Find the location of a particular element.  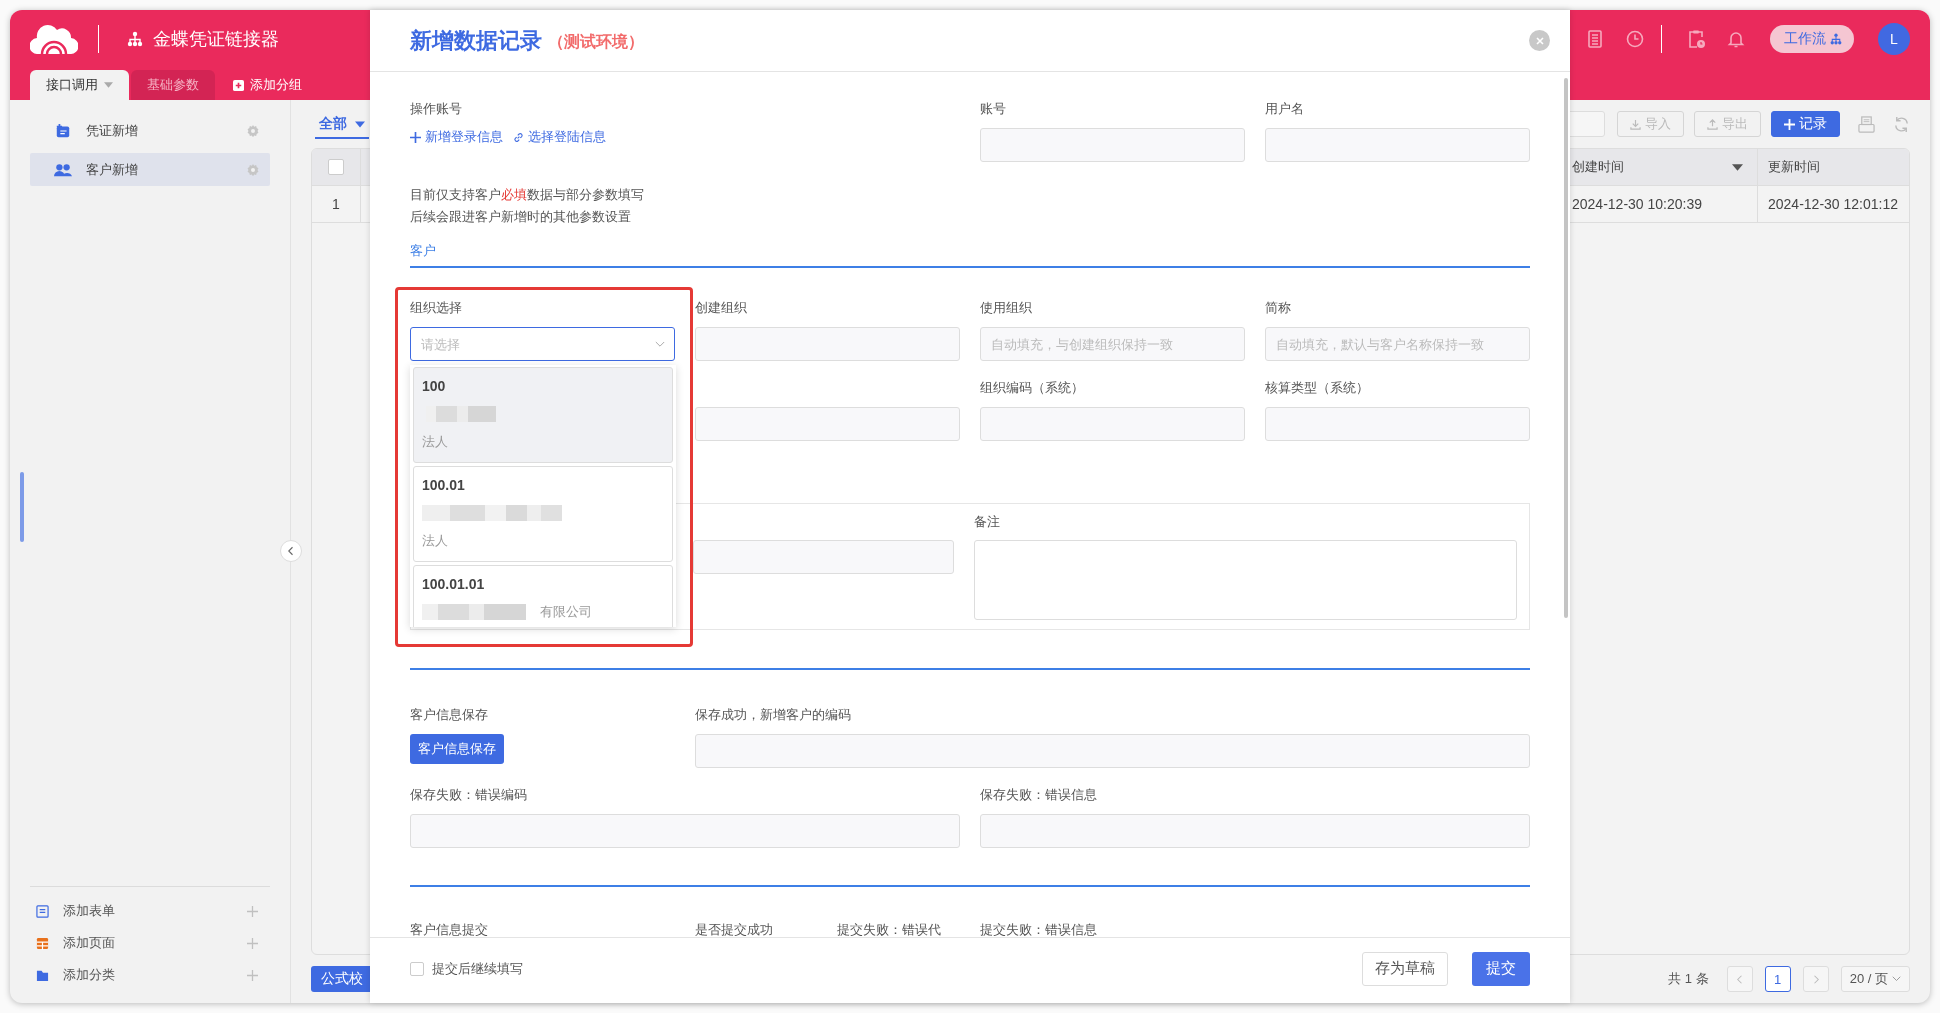

column-header: 更新时间 is located at coordinates (1833, 167).